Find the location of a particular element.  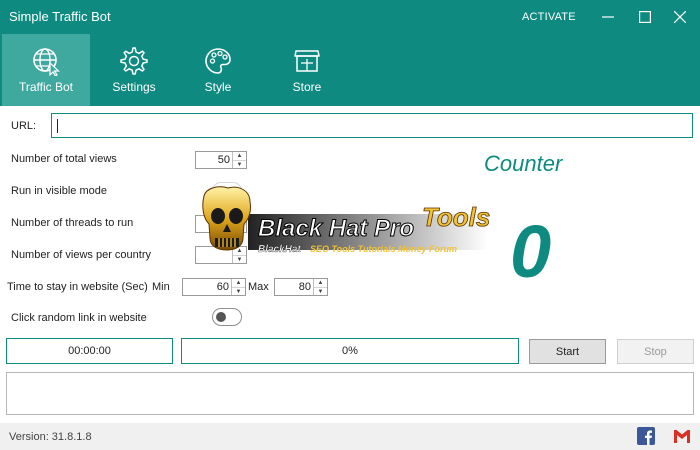

min-stepper: 60 ▲ ▼ is located at coordinates (214, 287).